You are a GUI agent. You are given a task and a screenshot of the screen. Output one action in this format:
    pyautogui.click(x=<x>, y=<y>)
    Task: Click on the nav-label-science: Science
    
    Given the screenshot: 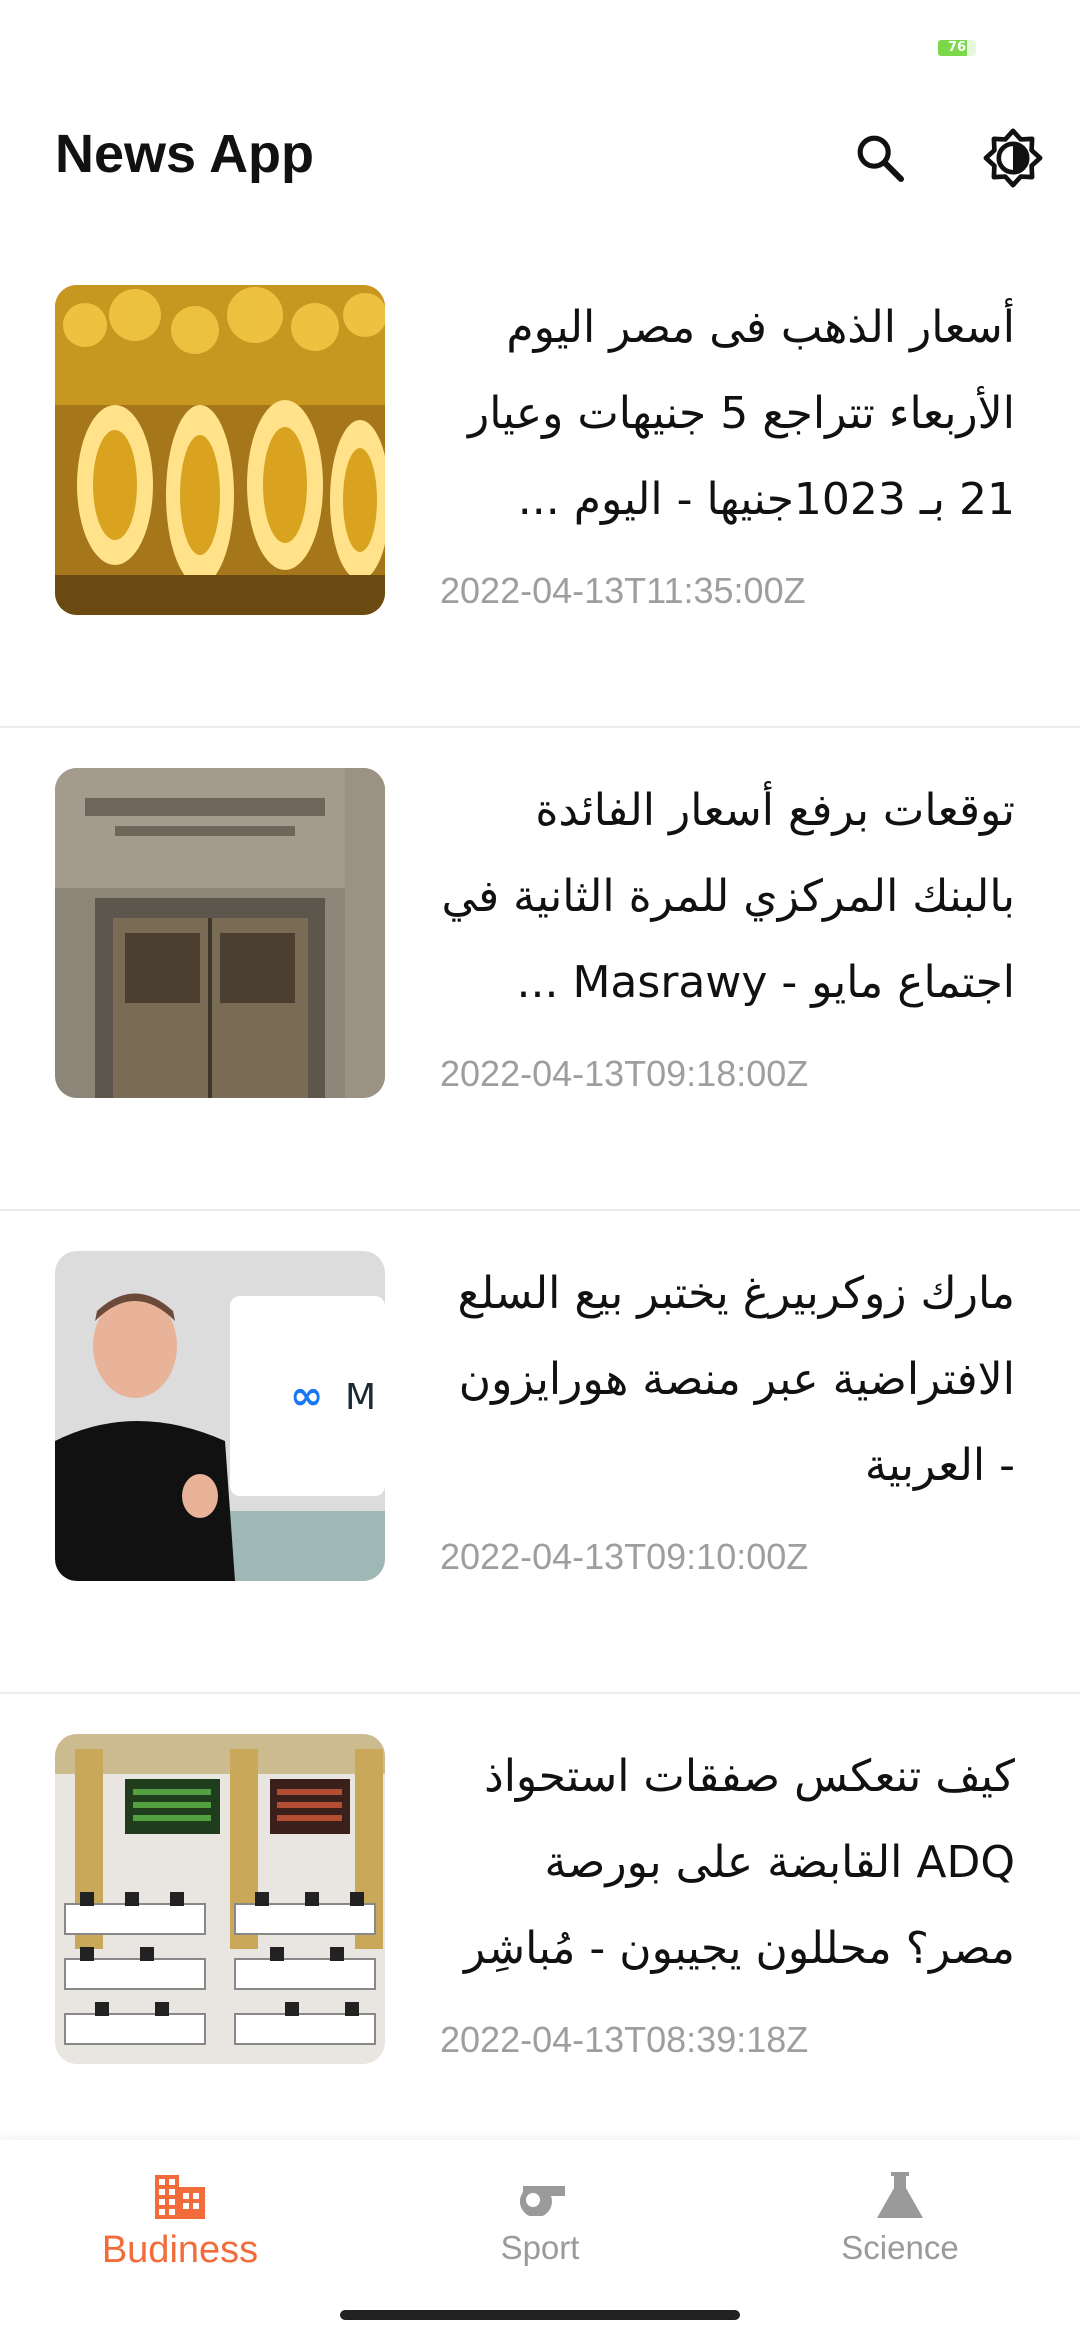 What is the action you would take?
    pyautogui.click(x=900, y=2247)
    